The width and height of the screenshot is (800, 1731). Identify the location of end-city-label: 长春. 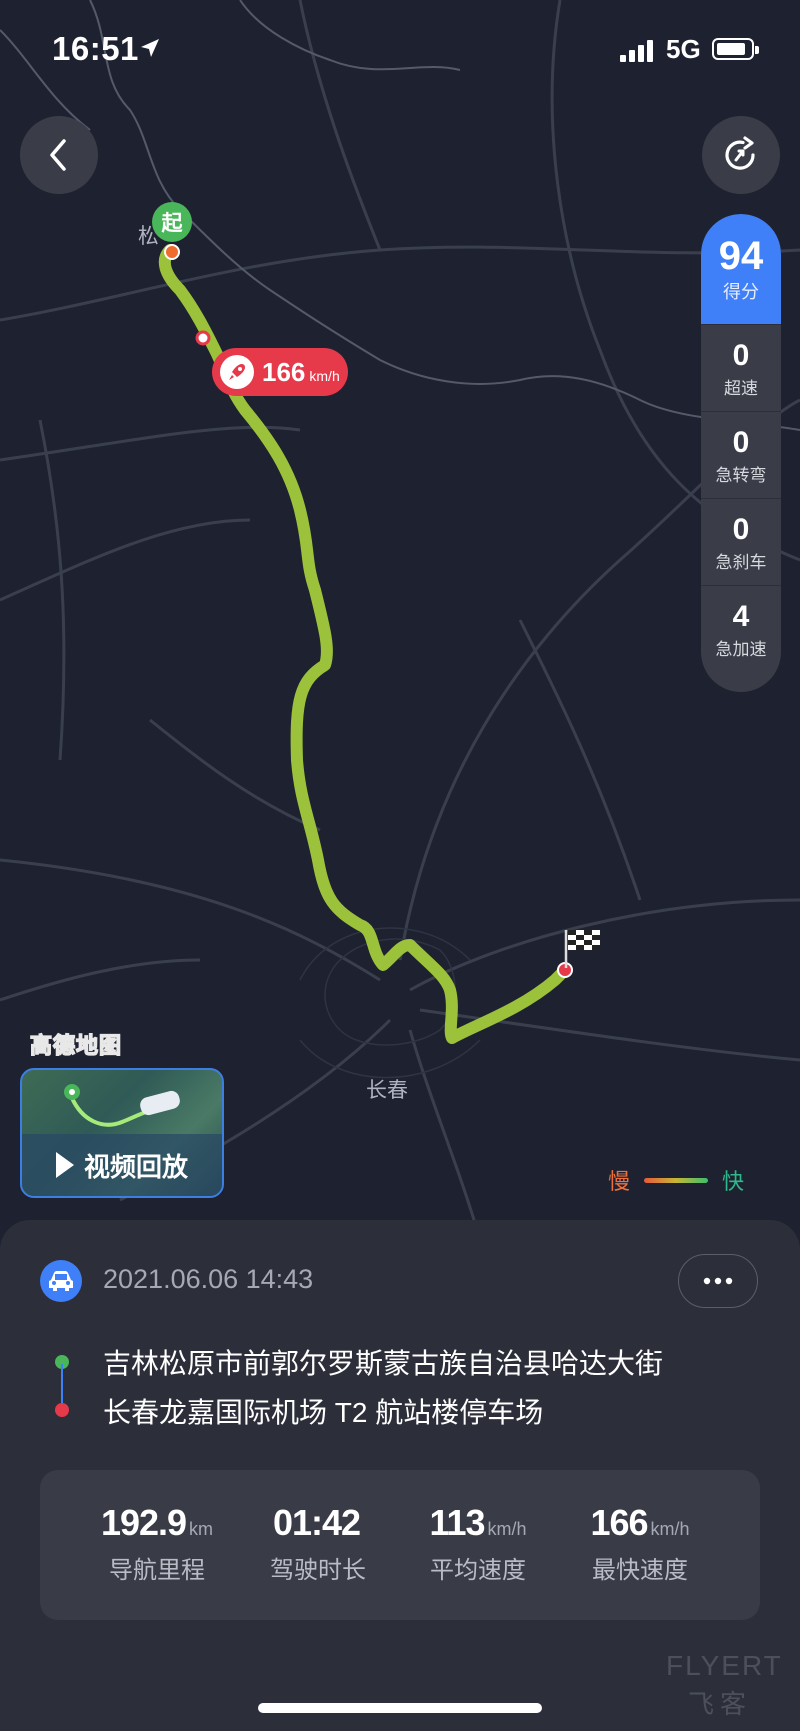
(387, 1090).